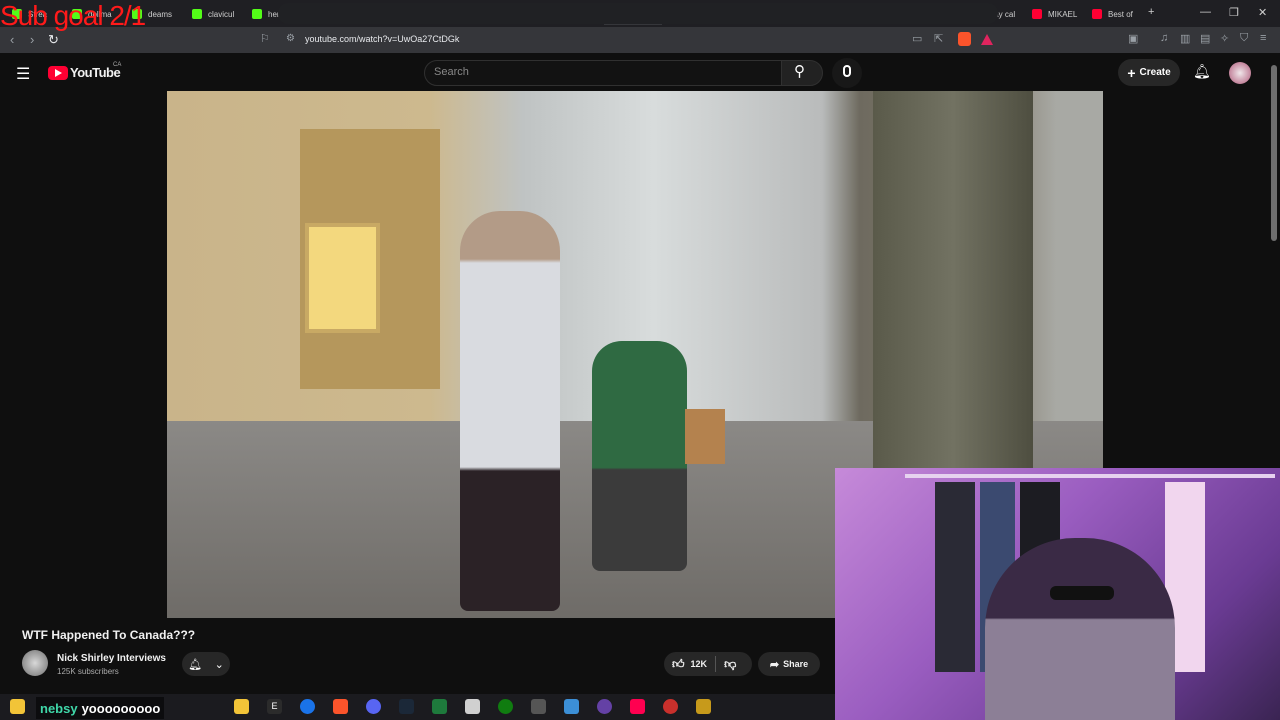  Describe the element at coordinates (603, 73) in the screenshot. I see `search-input` at that location.